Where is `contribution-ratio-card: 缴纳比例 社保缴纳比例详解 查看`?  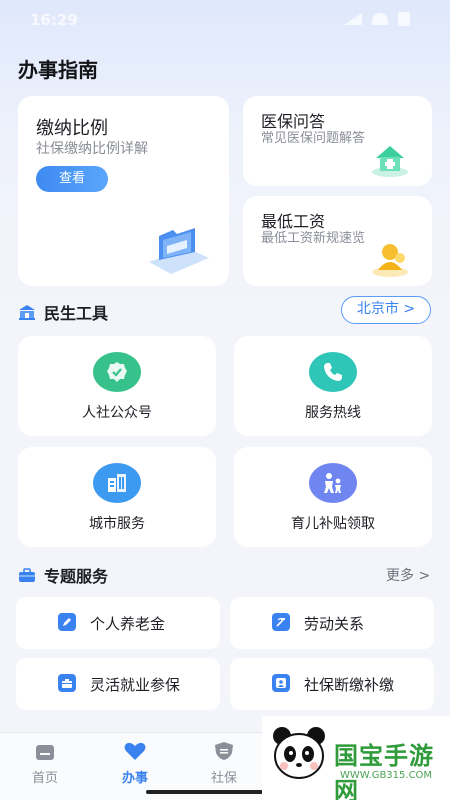 contribution-ratio-card: 缴纳比例 社保缴纳比例详解 查看 is located at coordinates (123, 191).